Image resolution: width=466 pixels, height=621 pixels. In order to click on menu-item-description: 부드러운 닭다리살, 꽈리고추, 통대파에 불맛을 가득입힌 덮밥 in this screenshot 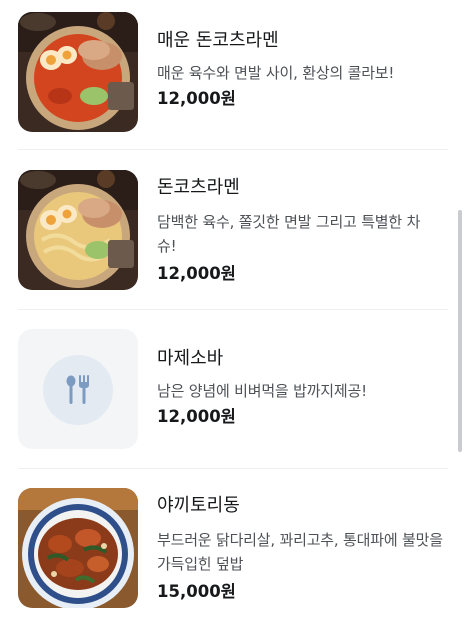, I will do `click(300, 552)`.